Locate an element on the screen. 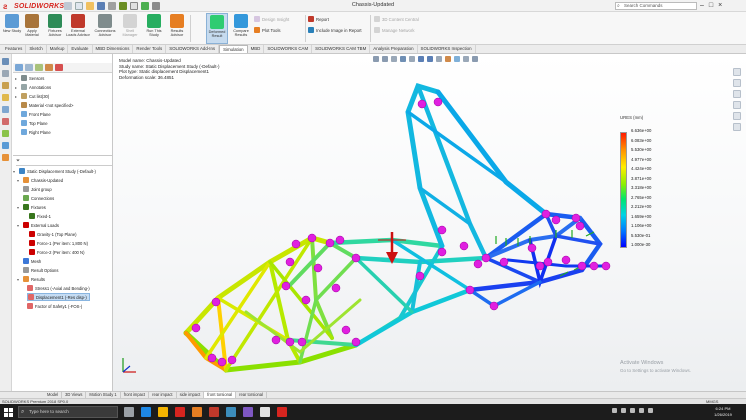 The width and height of the screenshot is (746, 420). 3d-content-central-button: 3D Content Central is located at coordinates (396, 19).